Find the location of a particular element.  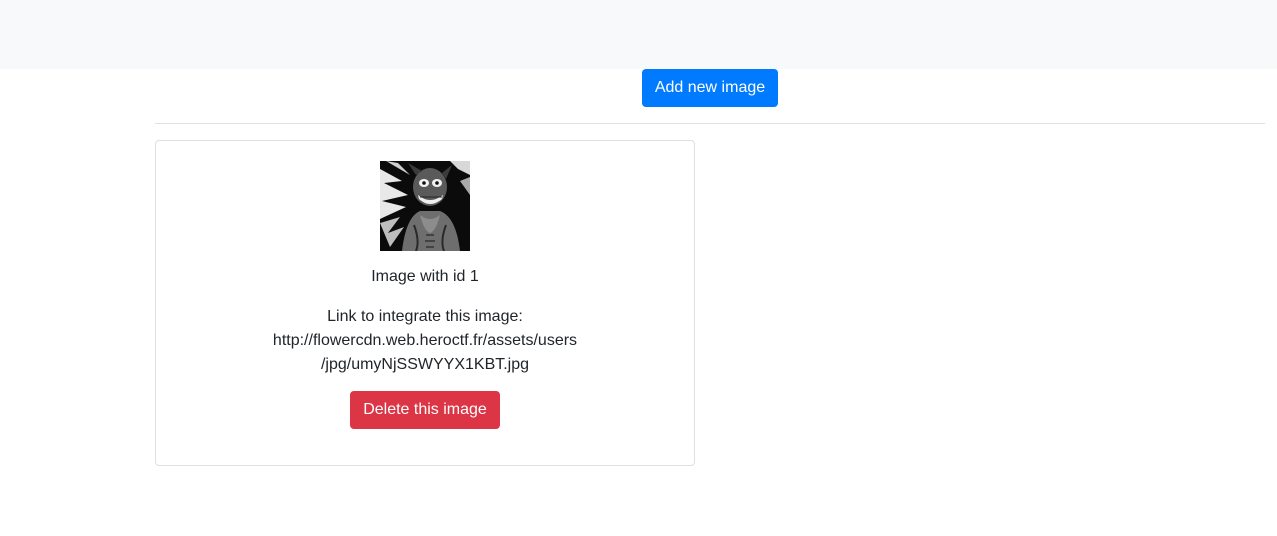

creature-image-icon is located at coordinates (425, 206).